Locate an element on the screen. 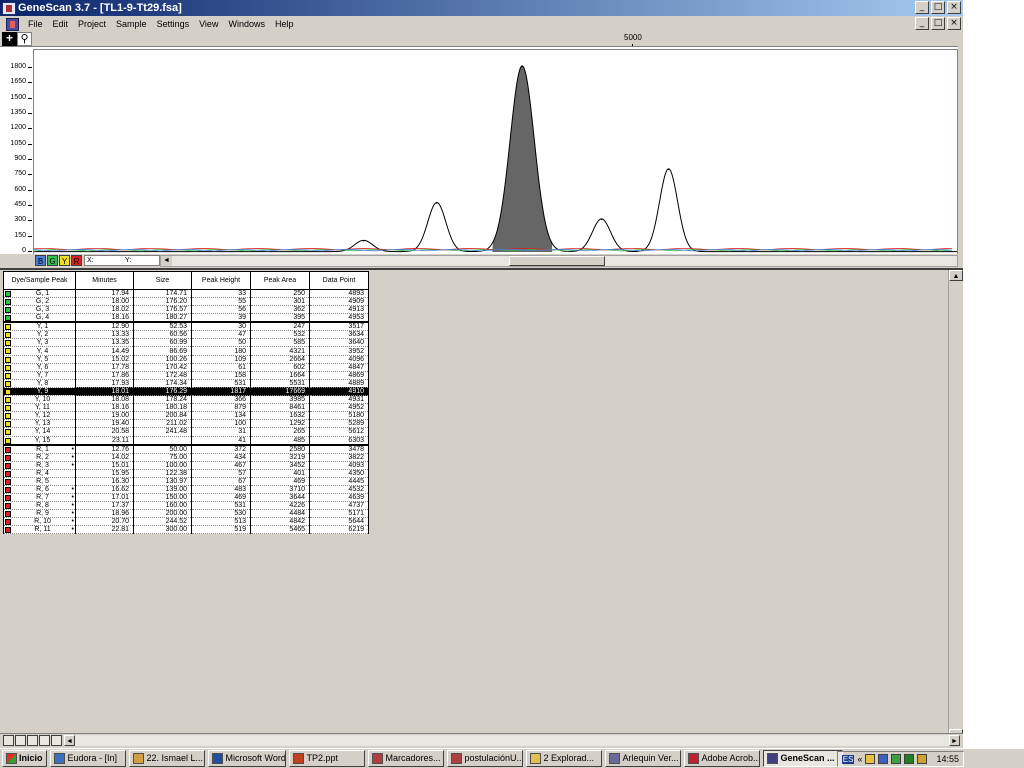  taskbar-button: TP2.ppt is located at coordinates (326, 758).